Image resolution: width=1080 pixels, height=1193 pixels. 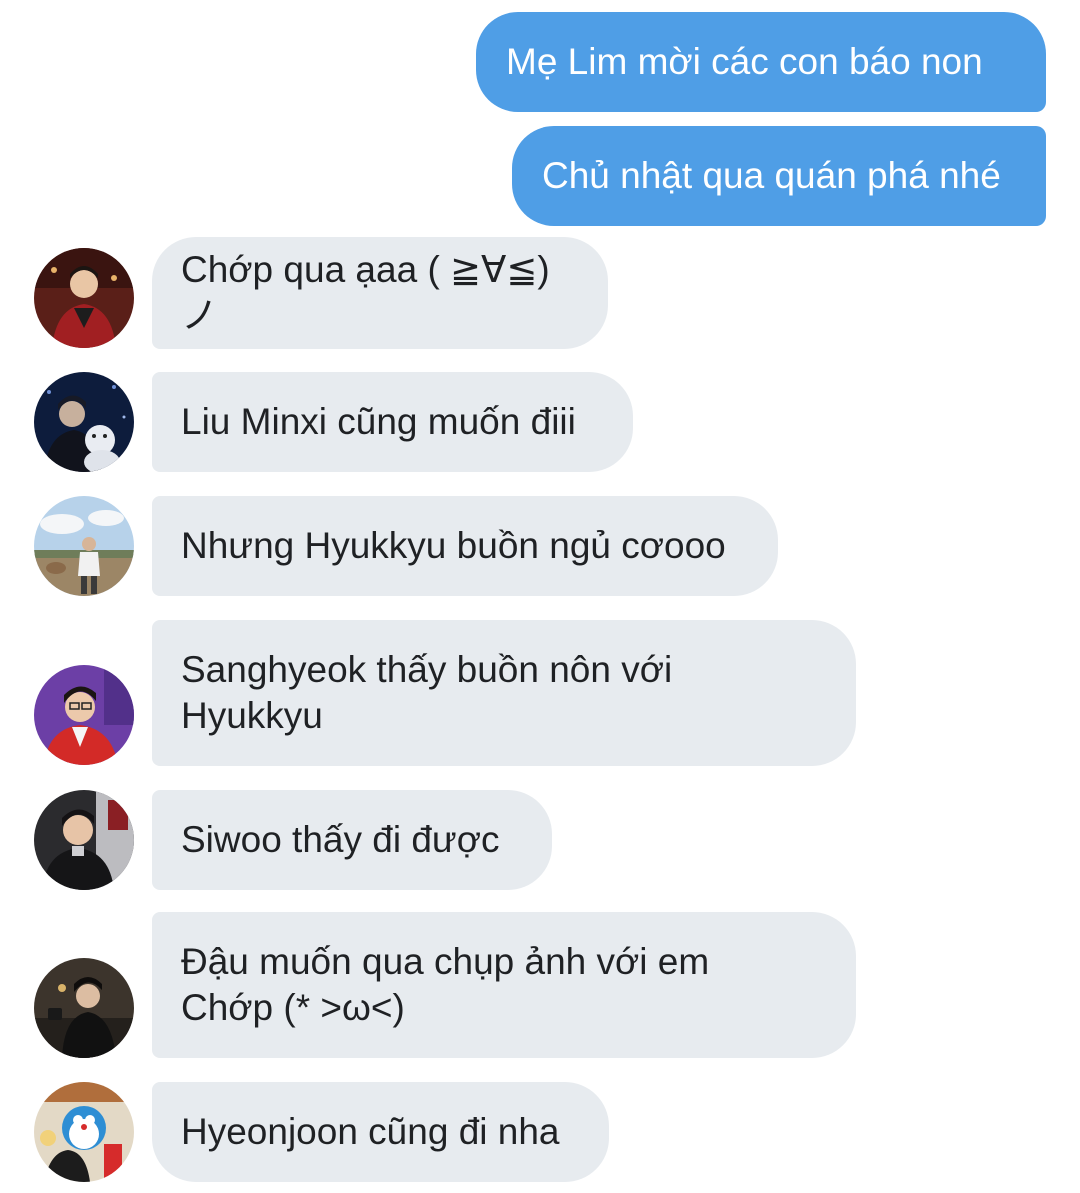 I want to click on message-text: Chủ nhật qua quán phá nhé, so click(x=771, y=175).